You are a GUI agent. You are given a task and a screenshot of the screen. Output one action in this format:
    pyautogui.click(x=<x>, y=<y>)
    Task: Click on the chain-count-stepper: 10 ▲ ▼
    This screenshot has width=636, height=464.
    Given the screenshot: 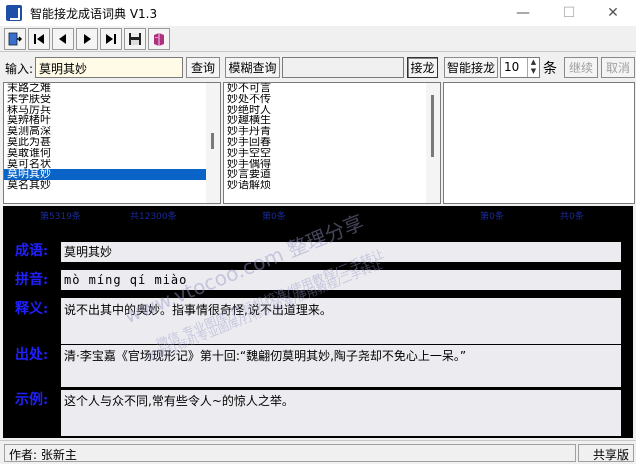 What is the action you would take?
    pyautogui.click(x=520, y=67)
    